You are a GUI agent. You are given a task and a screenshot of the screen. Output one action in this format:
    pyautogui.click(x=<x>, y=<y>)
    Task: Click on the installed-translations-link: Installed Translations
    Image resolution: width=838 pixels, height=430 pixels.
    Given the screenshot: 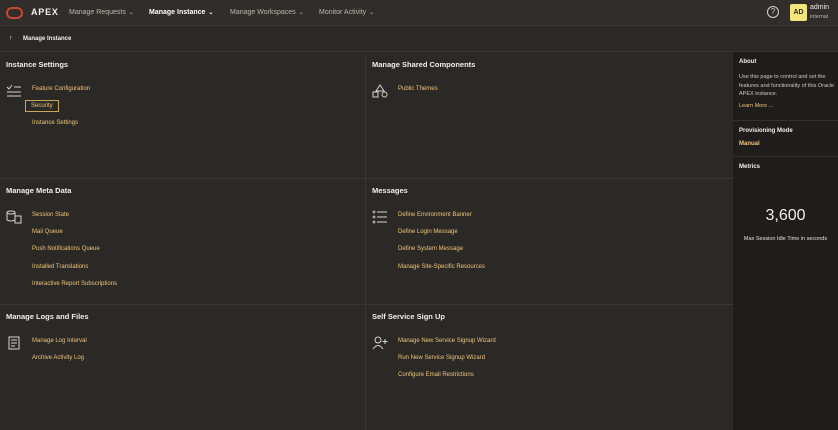 What is the action you would take?
    pyautogui.click(x=60, y=267)
    